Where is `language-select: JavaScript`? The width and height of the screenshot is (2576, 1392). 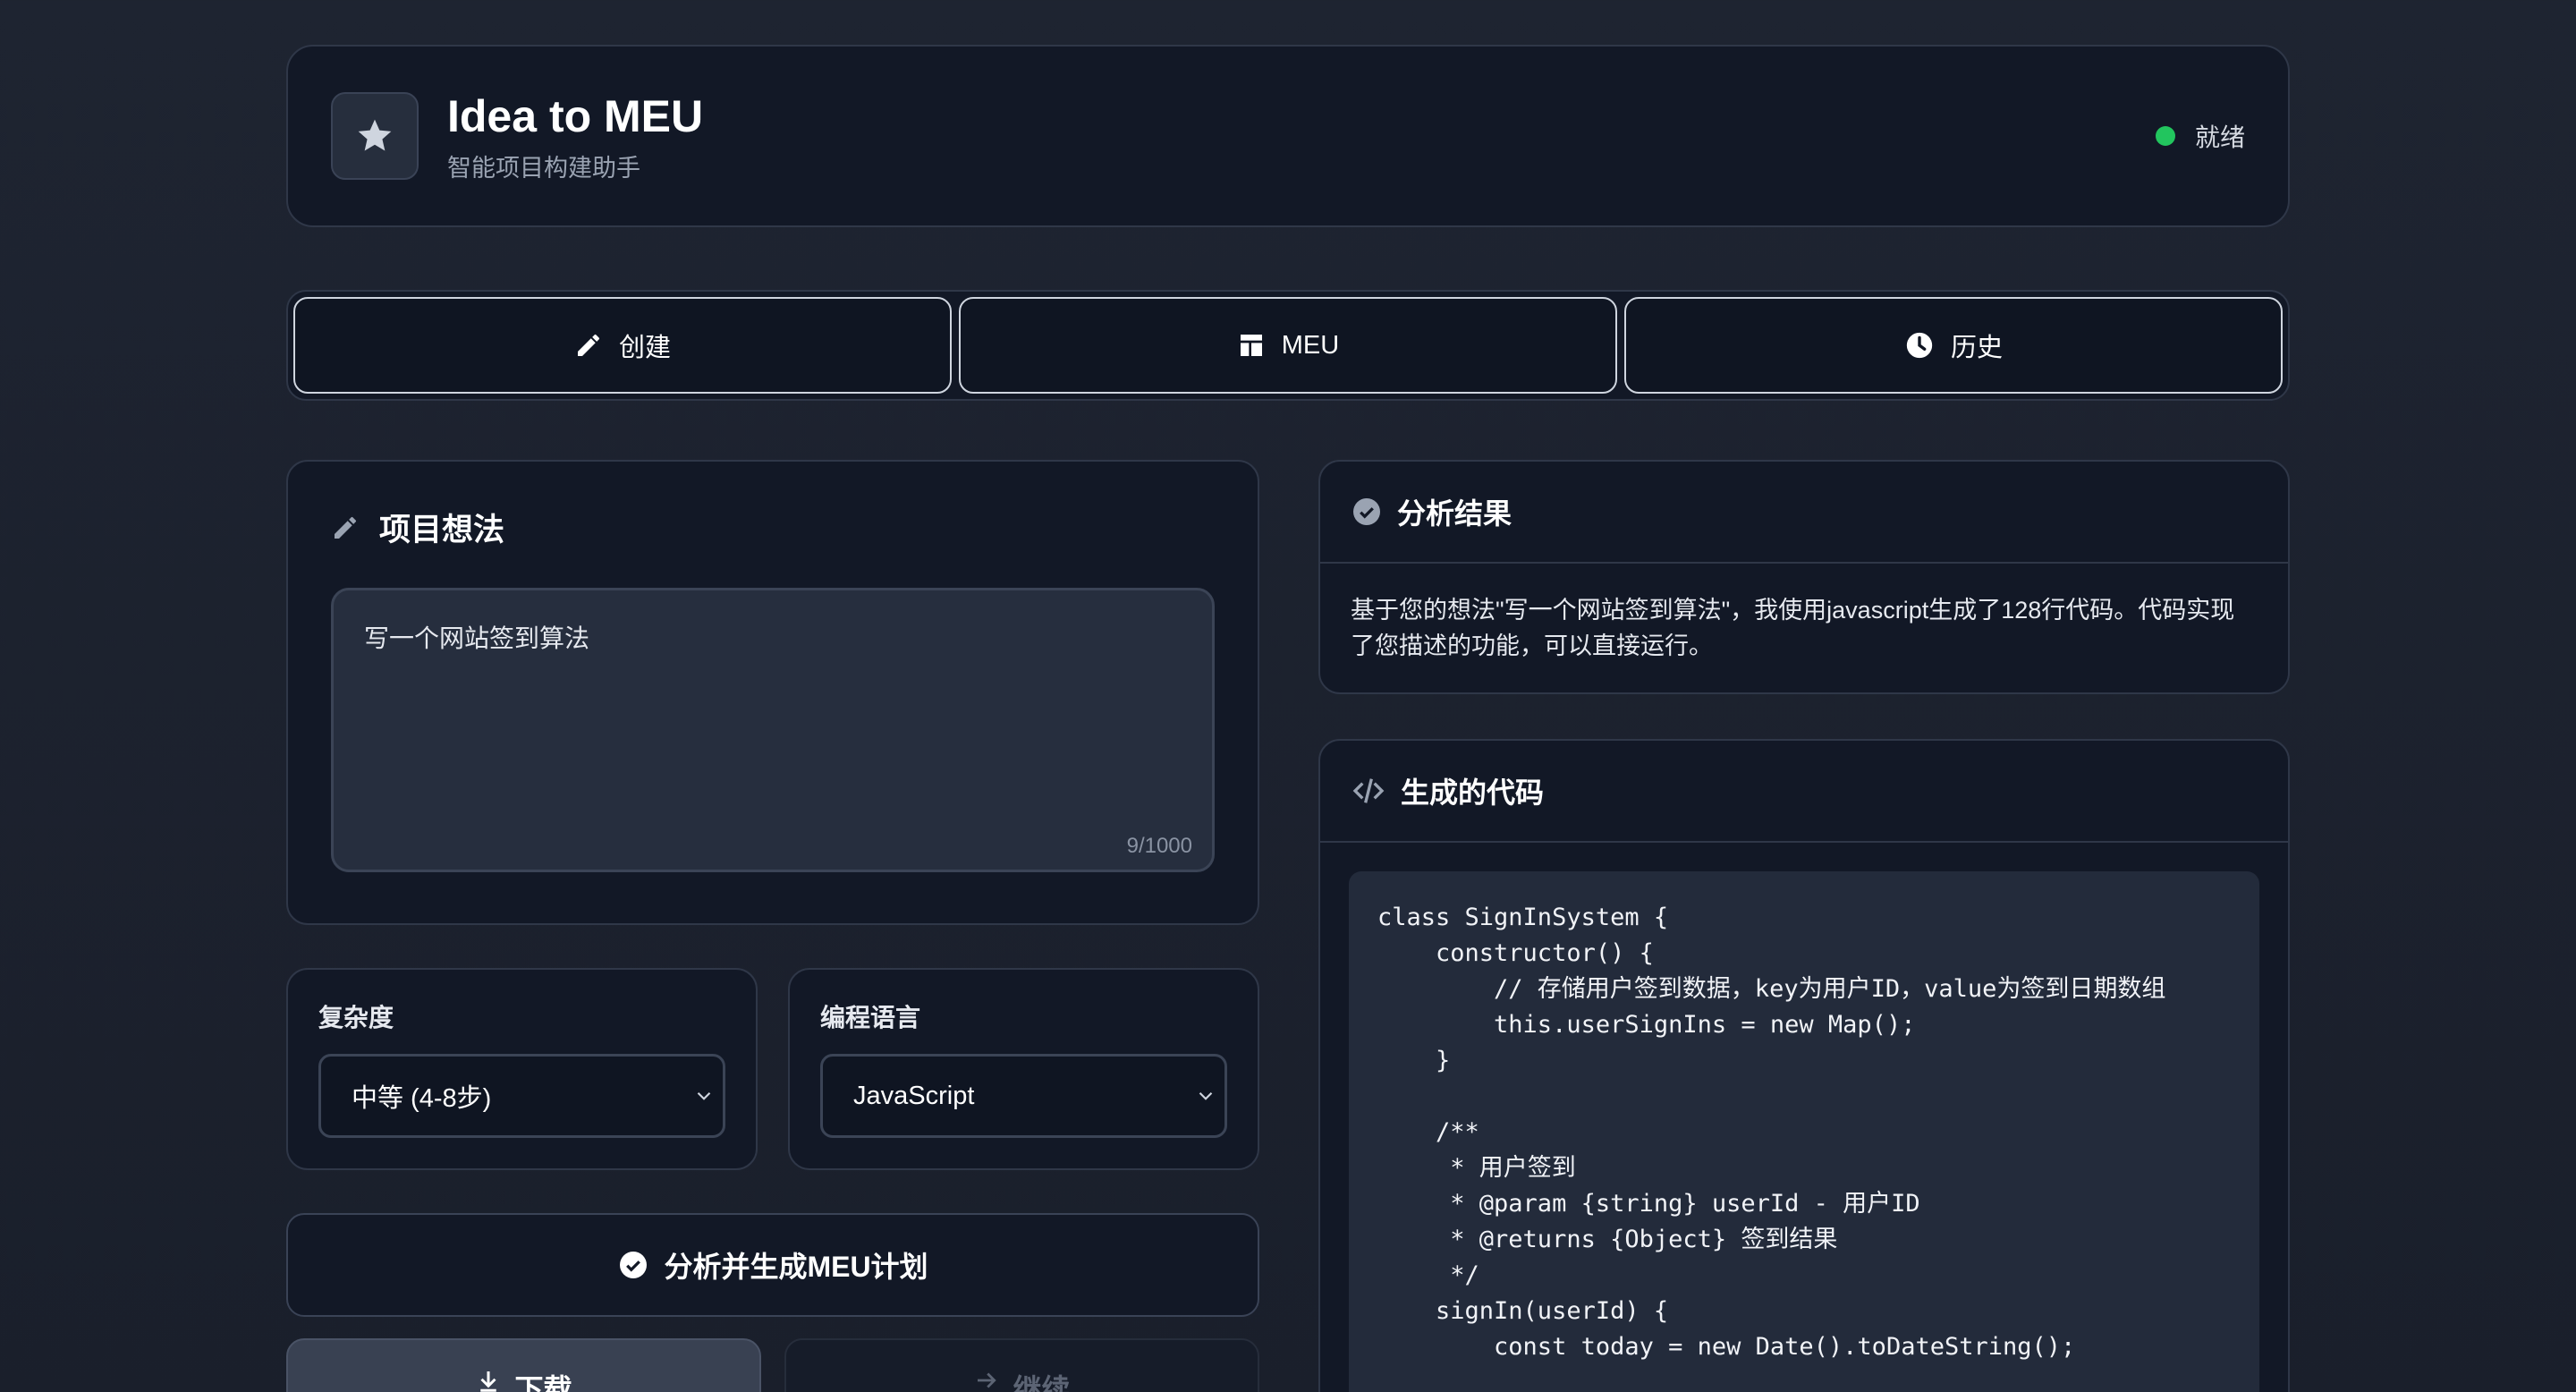 language-select: JavaScript is located at coordinates (1023, 1096).